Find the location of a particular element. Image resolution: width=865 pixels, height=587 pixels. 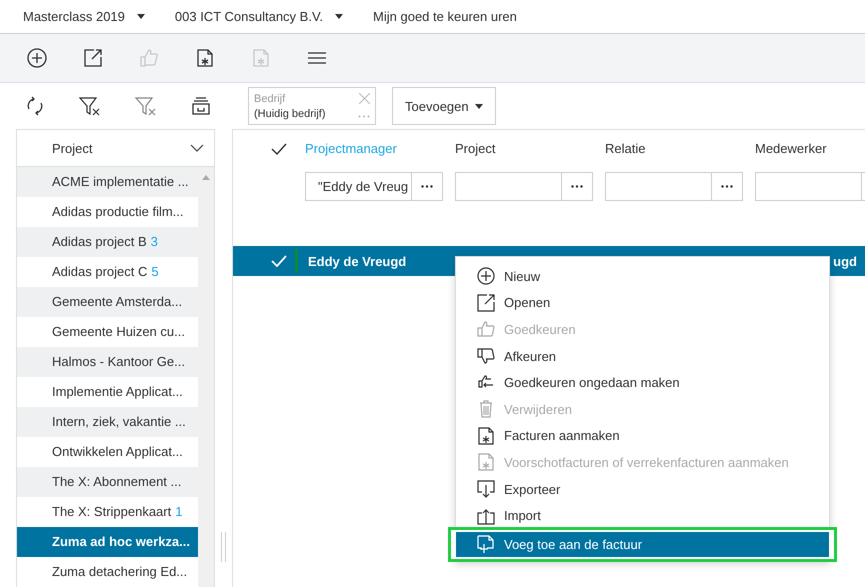

count: 1 is located at coordinates (178, 511).